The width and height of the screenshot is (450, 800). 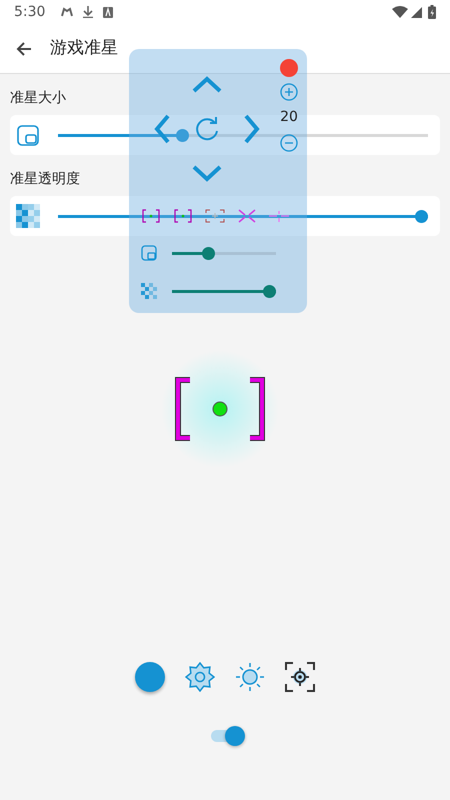 I want to click on down-icon, so click(x=207, y=173).